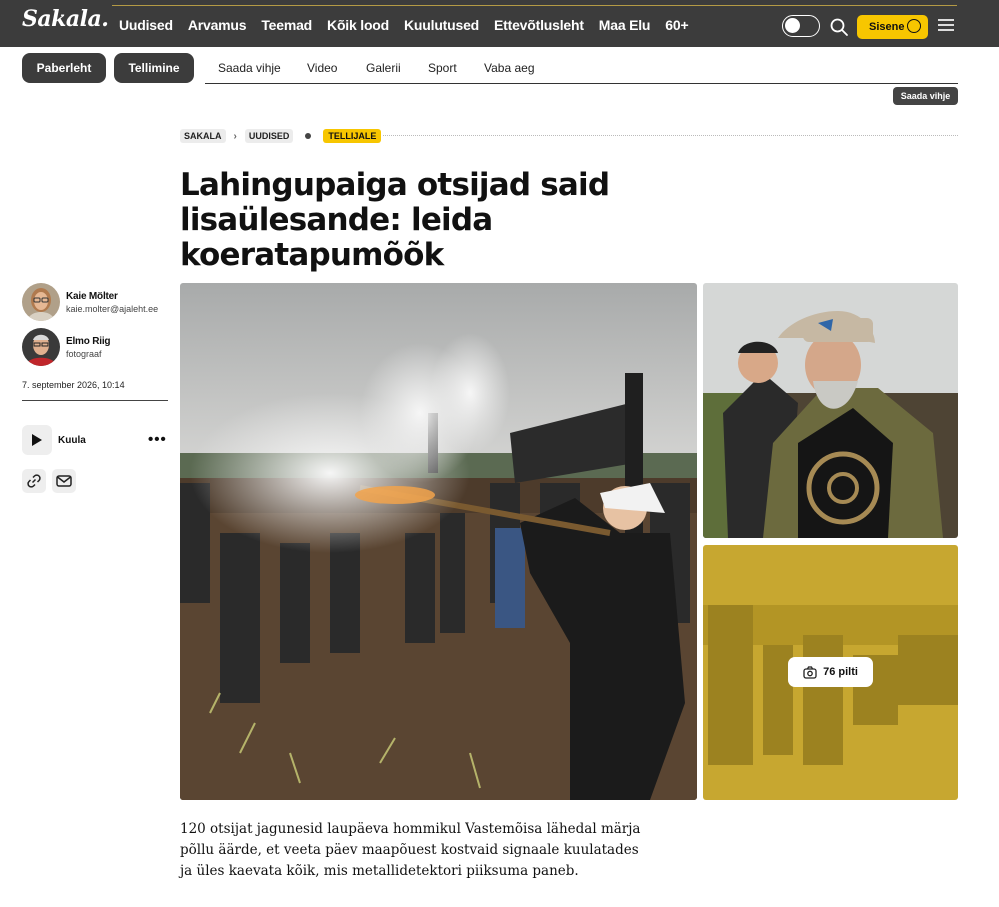 The height and width of the screenshot is (907, 999). What do you see at coordinates (322, 68) in the screenshot?
I see `subnav-link-video: Video` at bounding box center [322, 68].